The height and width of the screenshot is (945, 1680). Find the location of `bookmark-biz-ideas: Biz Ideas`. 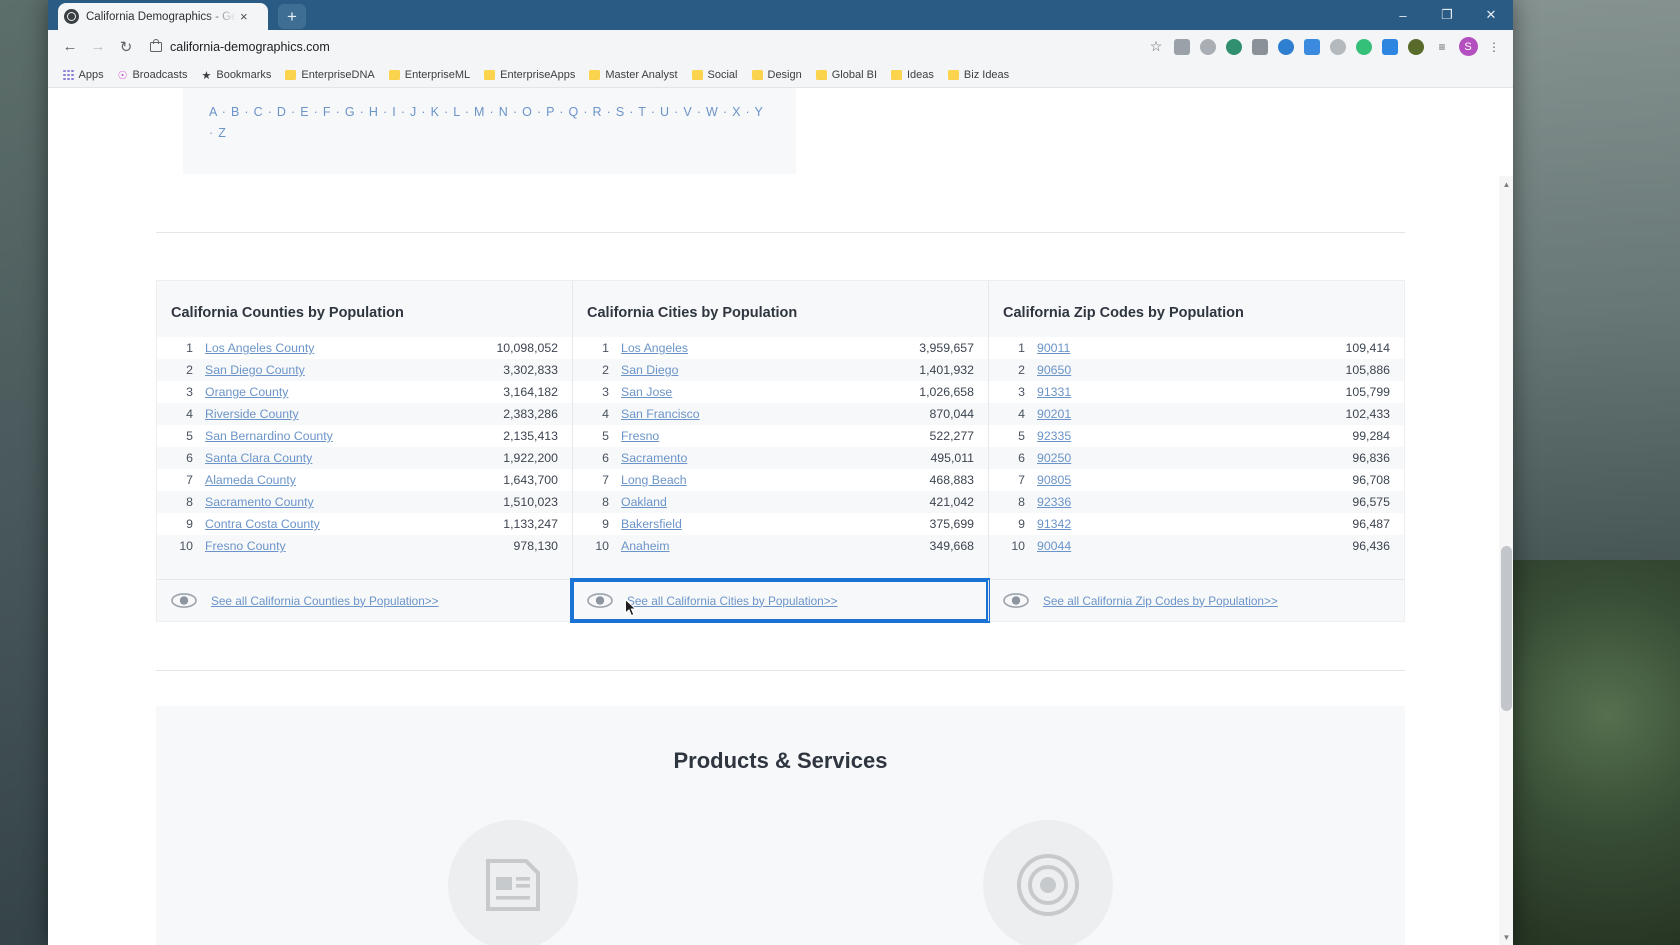

bookmark-biz-ideas: Biz Ideas is located at coordinates (978, 75).